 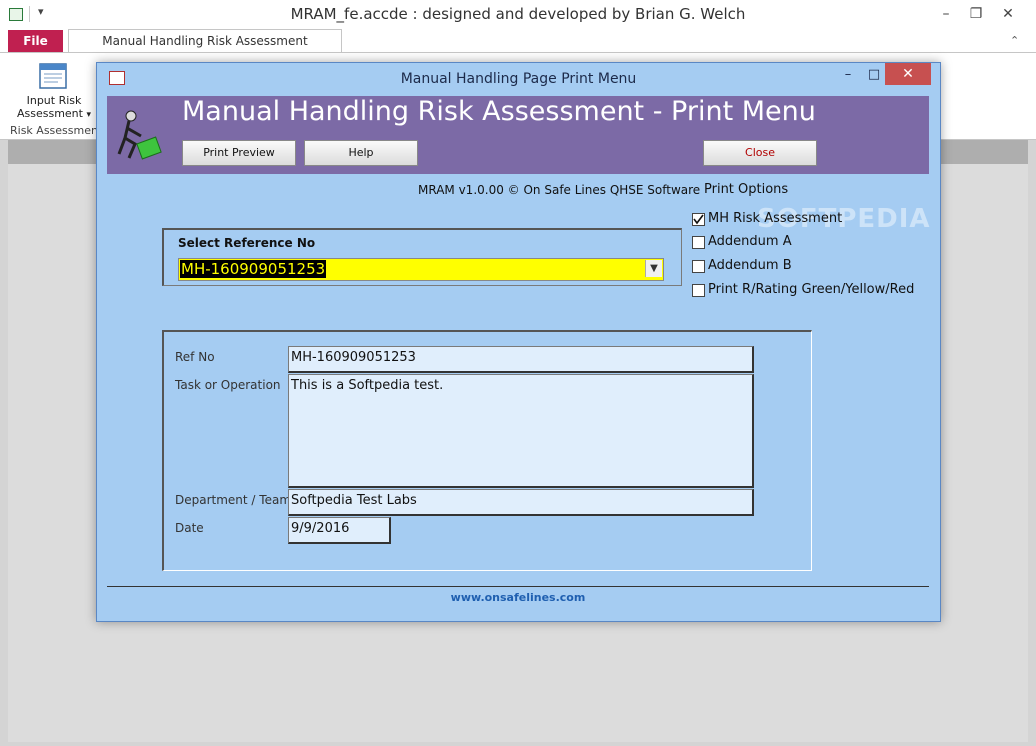 What do you see at coordinates (35, 41) in the screenshot?
I see `file-tab: File` at bounding box center [35, 41].